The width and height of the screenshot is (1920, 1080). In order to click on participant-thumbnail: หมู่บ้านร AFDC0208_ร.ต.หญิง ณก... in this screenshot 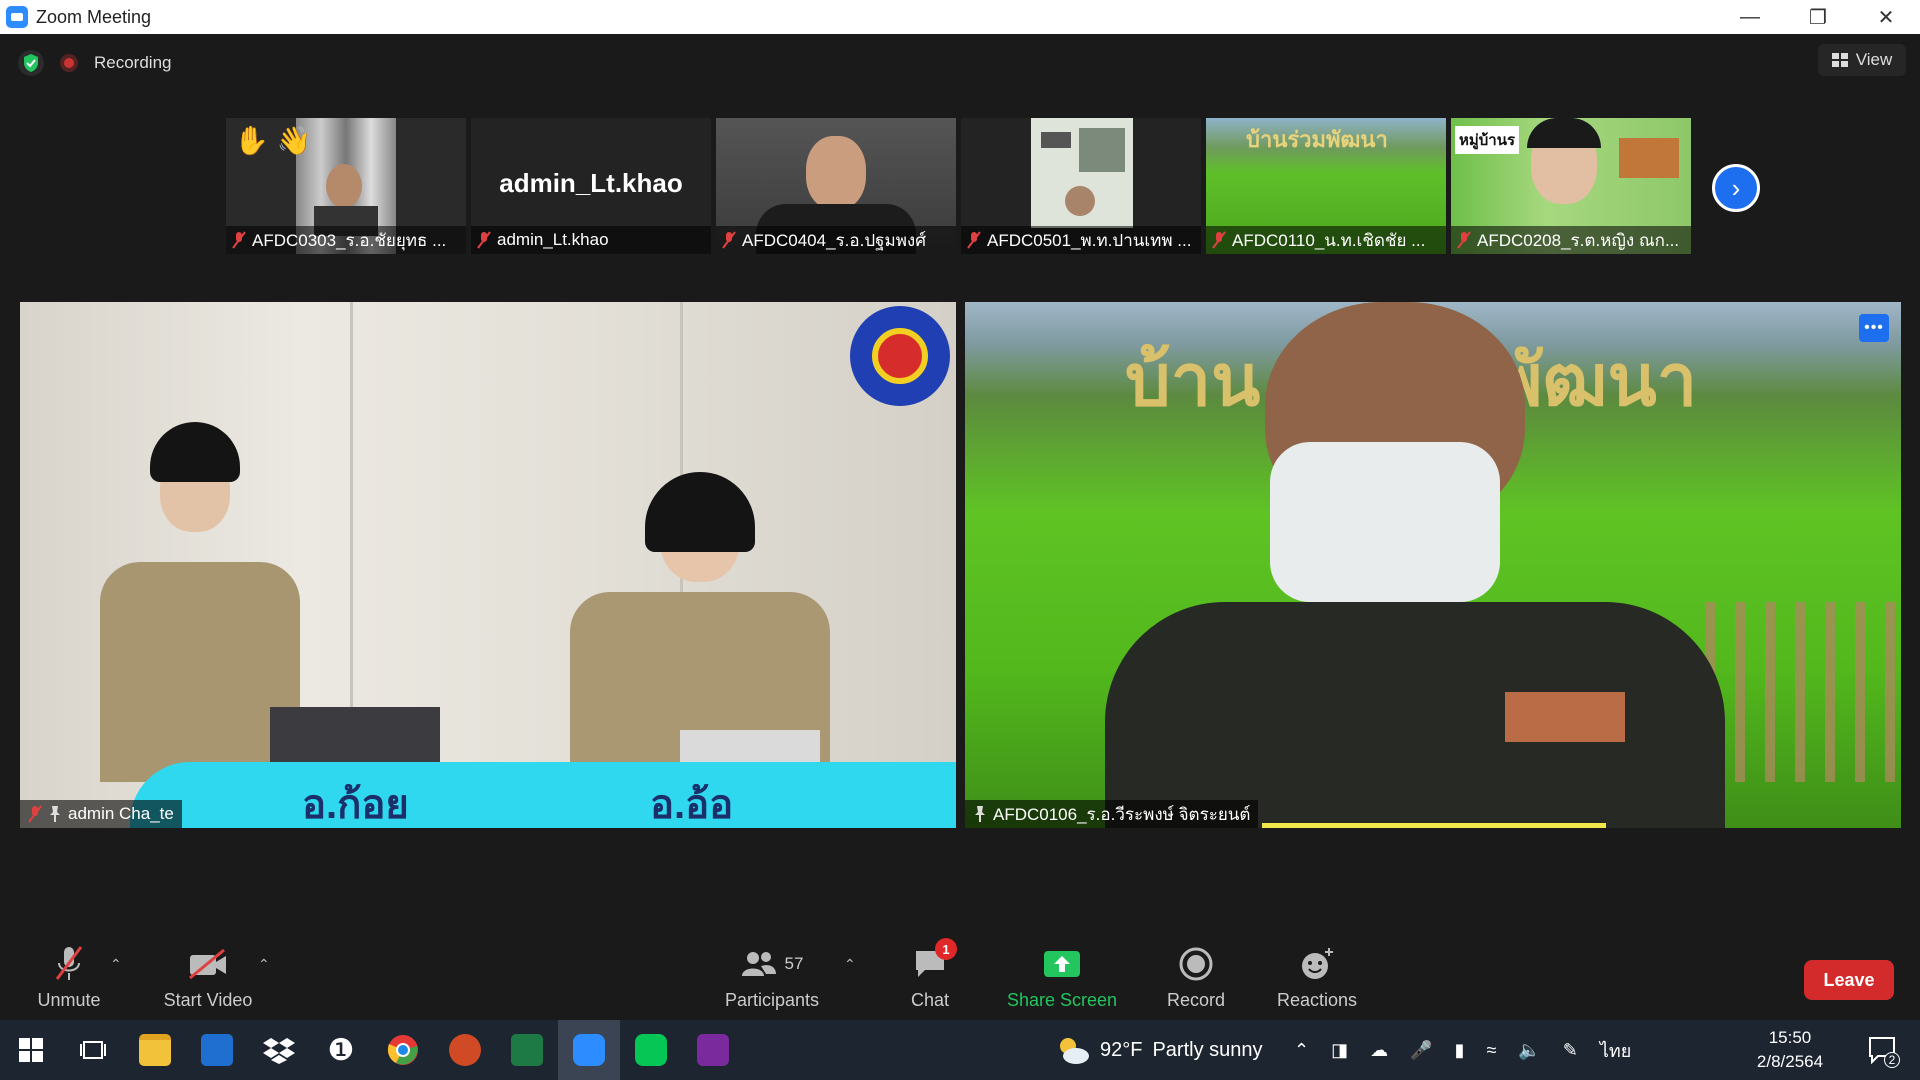, I will do `click(1571, 186)`.